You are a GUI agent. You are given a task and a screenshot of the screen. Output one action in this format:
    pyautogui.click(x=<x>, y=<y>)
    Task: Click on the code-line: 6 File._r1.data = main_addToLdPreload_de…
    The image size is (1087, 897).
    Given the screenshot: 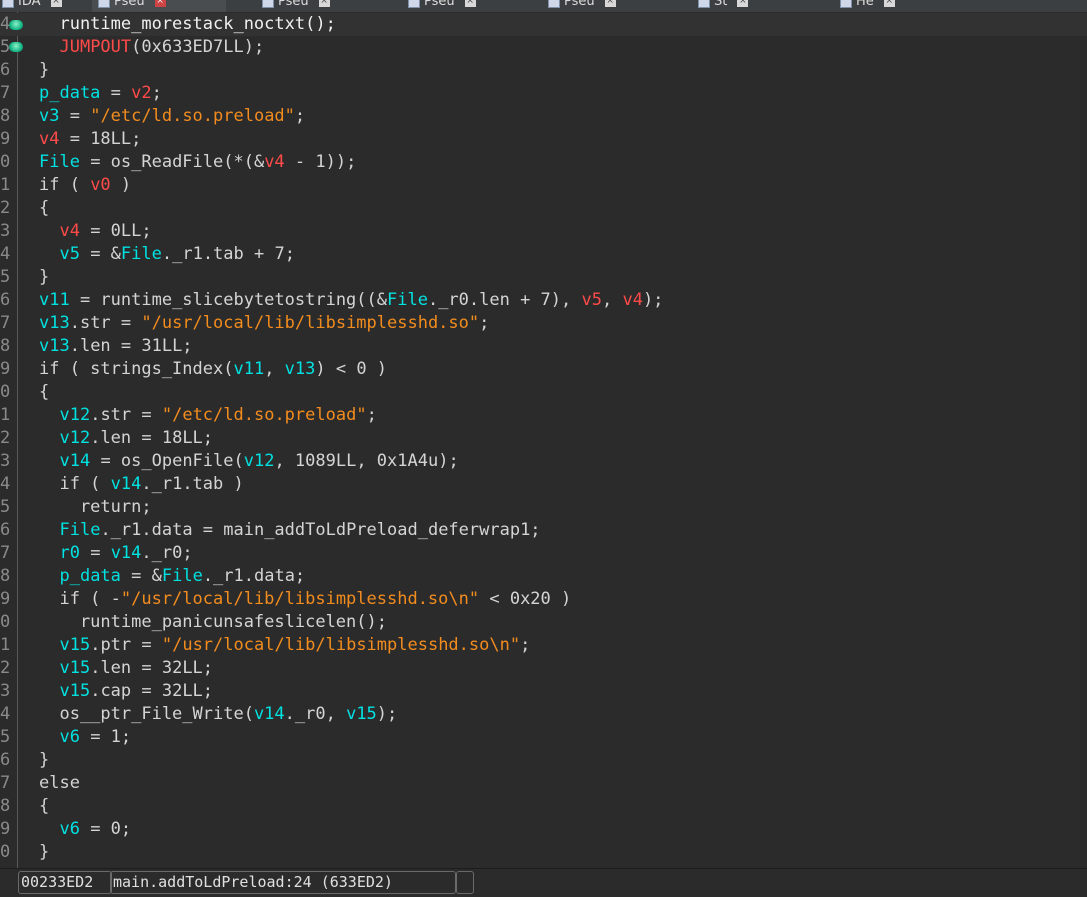 What is the action you would take?
    pyautogui.click(x=543, y=530)
    